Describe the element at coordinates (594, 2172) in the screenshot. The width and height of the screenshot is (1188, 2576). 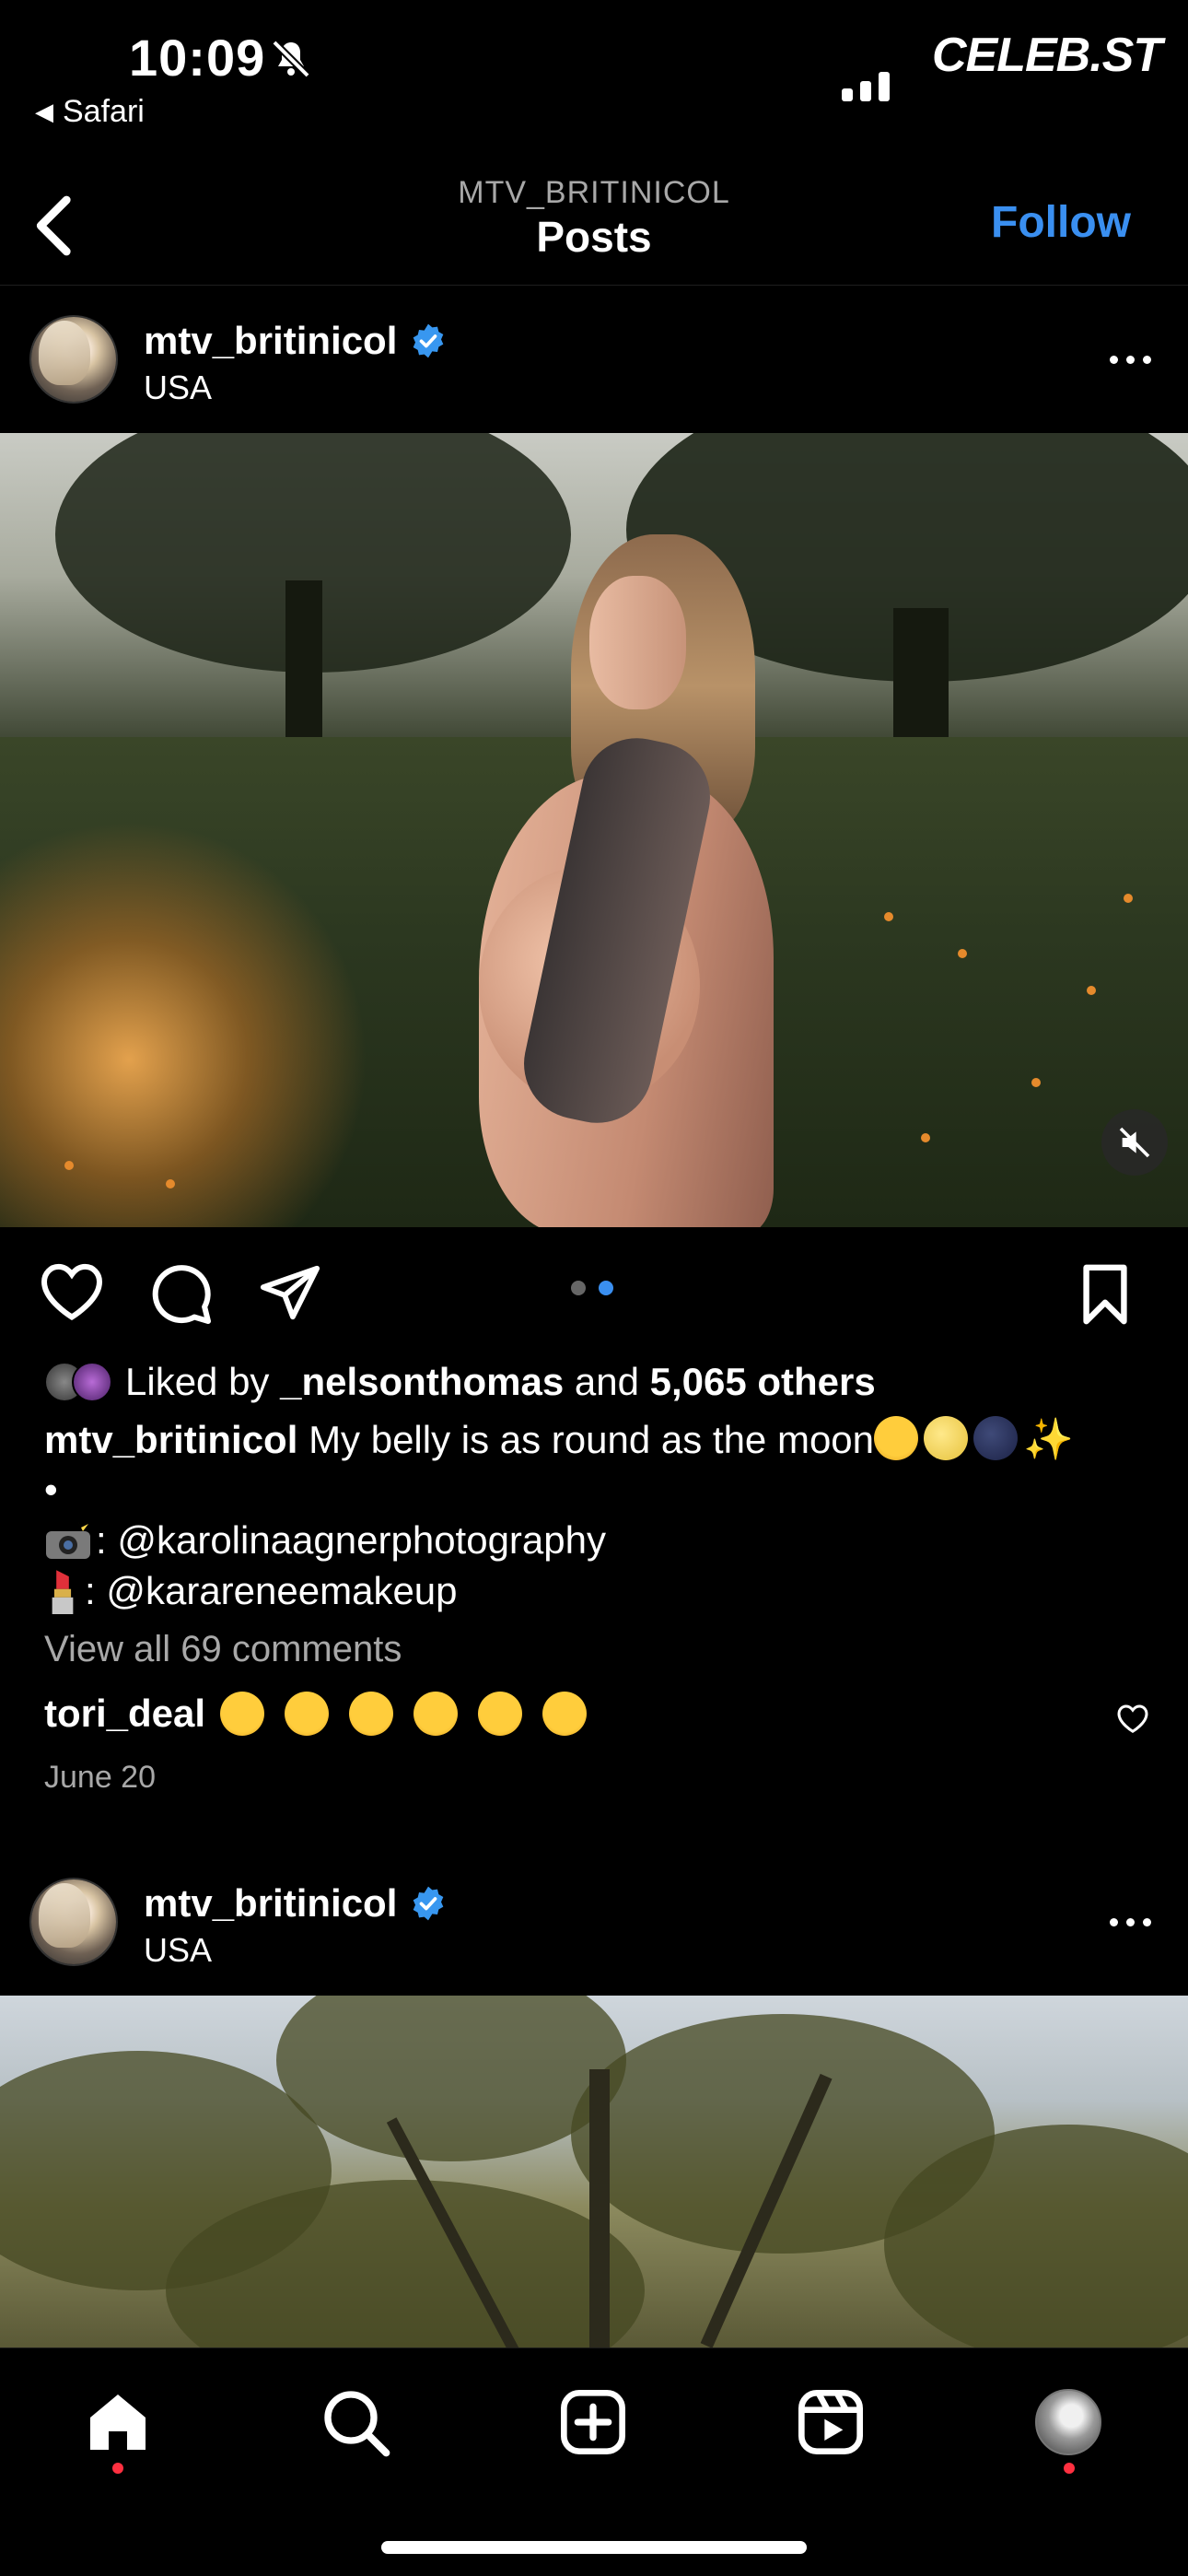
I see `post-photo` at that location.